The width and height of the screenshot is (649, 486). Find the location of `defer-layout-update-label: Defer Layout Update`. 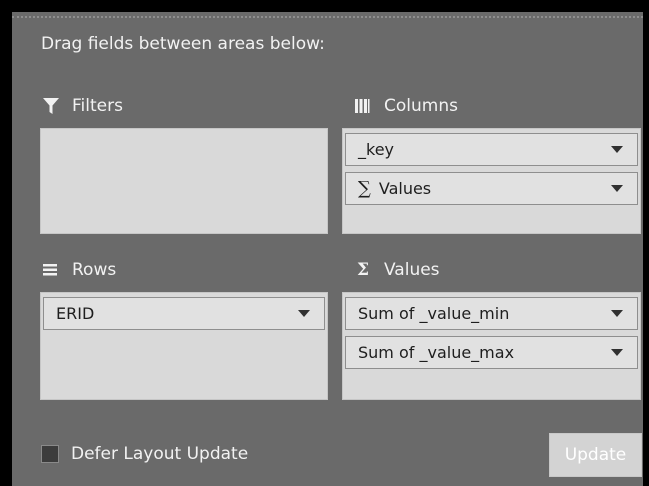

defer-layout-update-label: Defer Layout Update is located at coordinates (160, 454).